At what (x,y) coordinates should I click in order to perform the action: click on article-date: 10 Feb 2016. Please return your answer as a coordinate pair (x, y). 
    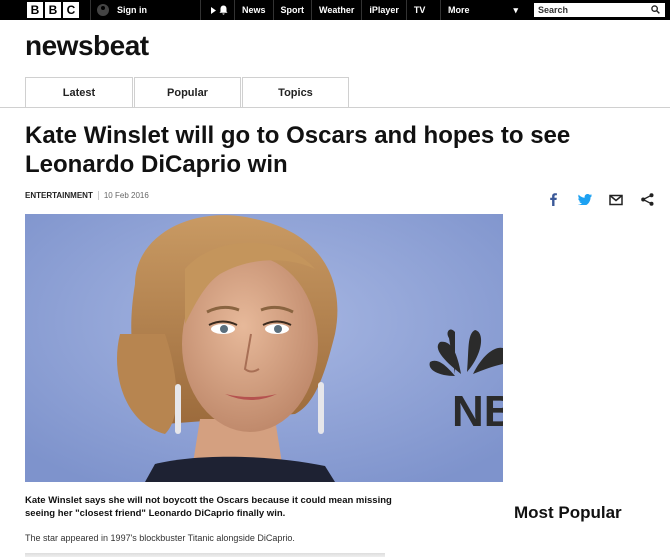
    Looking at the image, I should click on (126, 195).